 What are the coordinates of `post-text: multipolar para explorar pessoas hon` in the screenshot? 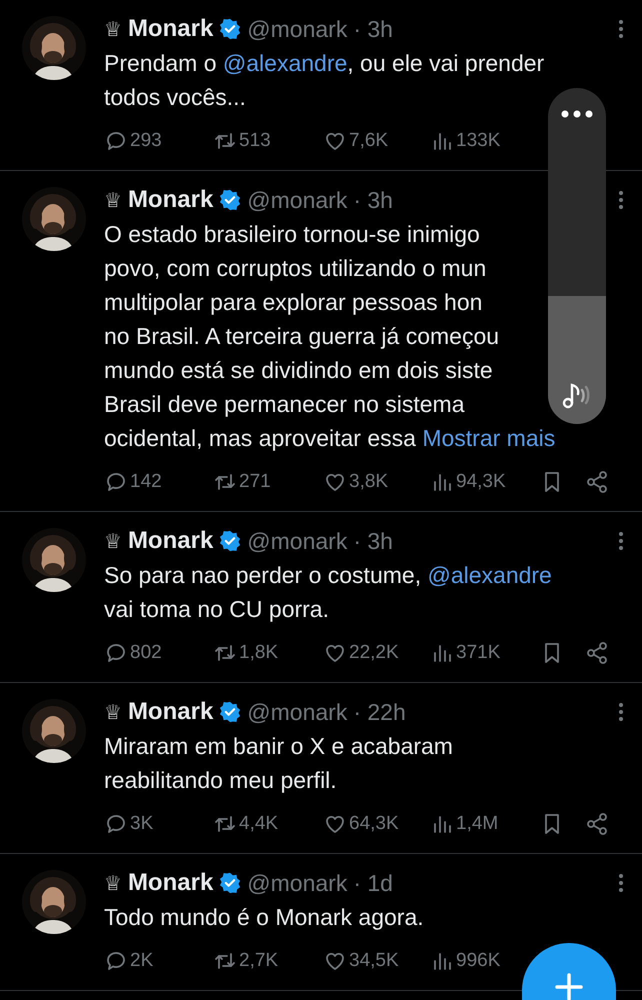 It's located at (293, 302).